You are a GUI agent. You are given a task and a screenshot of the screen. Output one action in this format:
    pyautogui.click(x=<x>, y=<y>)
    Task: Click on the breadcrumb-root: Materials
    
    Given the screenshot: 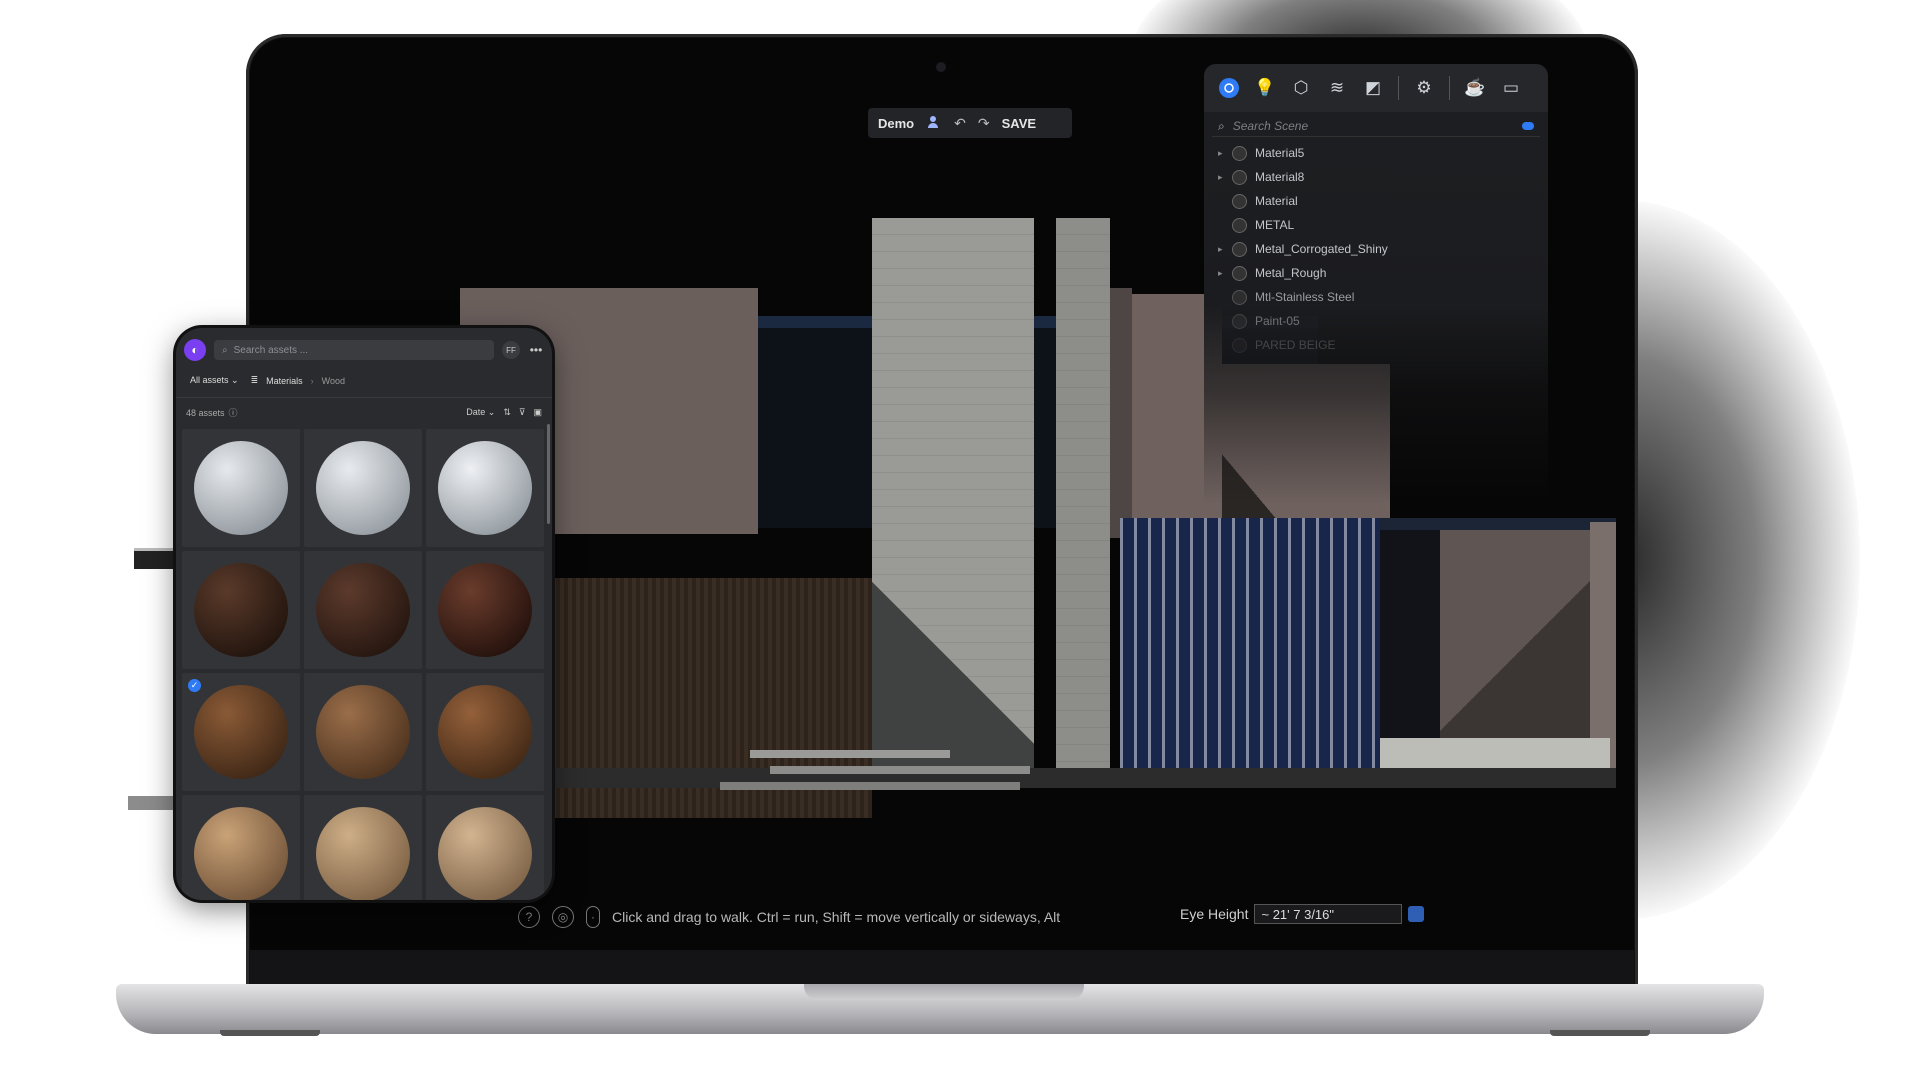 What is the action you would take?
    pyautogui.click(x=284, y=381)
    